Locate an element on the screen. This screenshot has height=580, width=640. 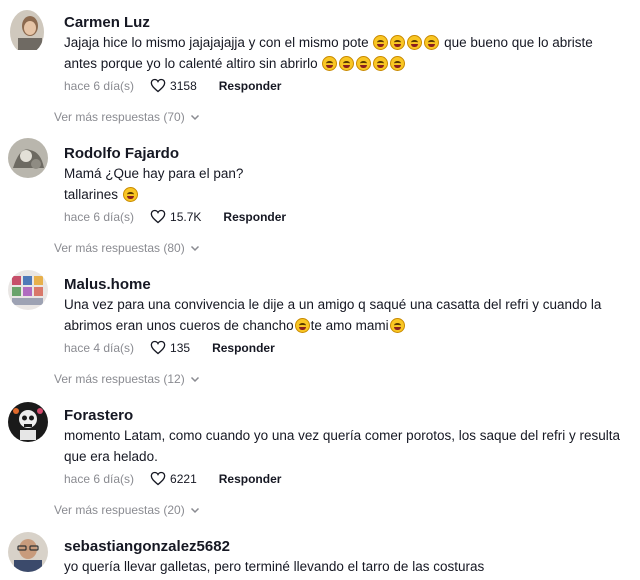
like-count: 15.7K is located at coordinates (186, 216).